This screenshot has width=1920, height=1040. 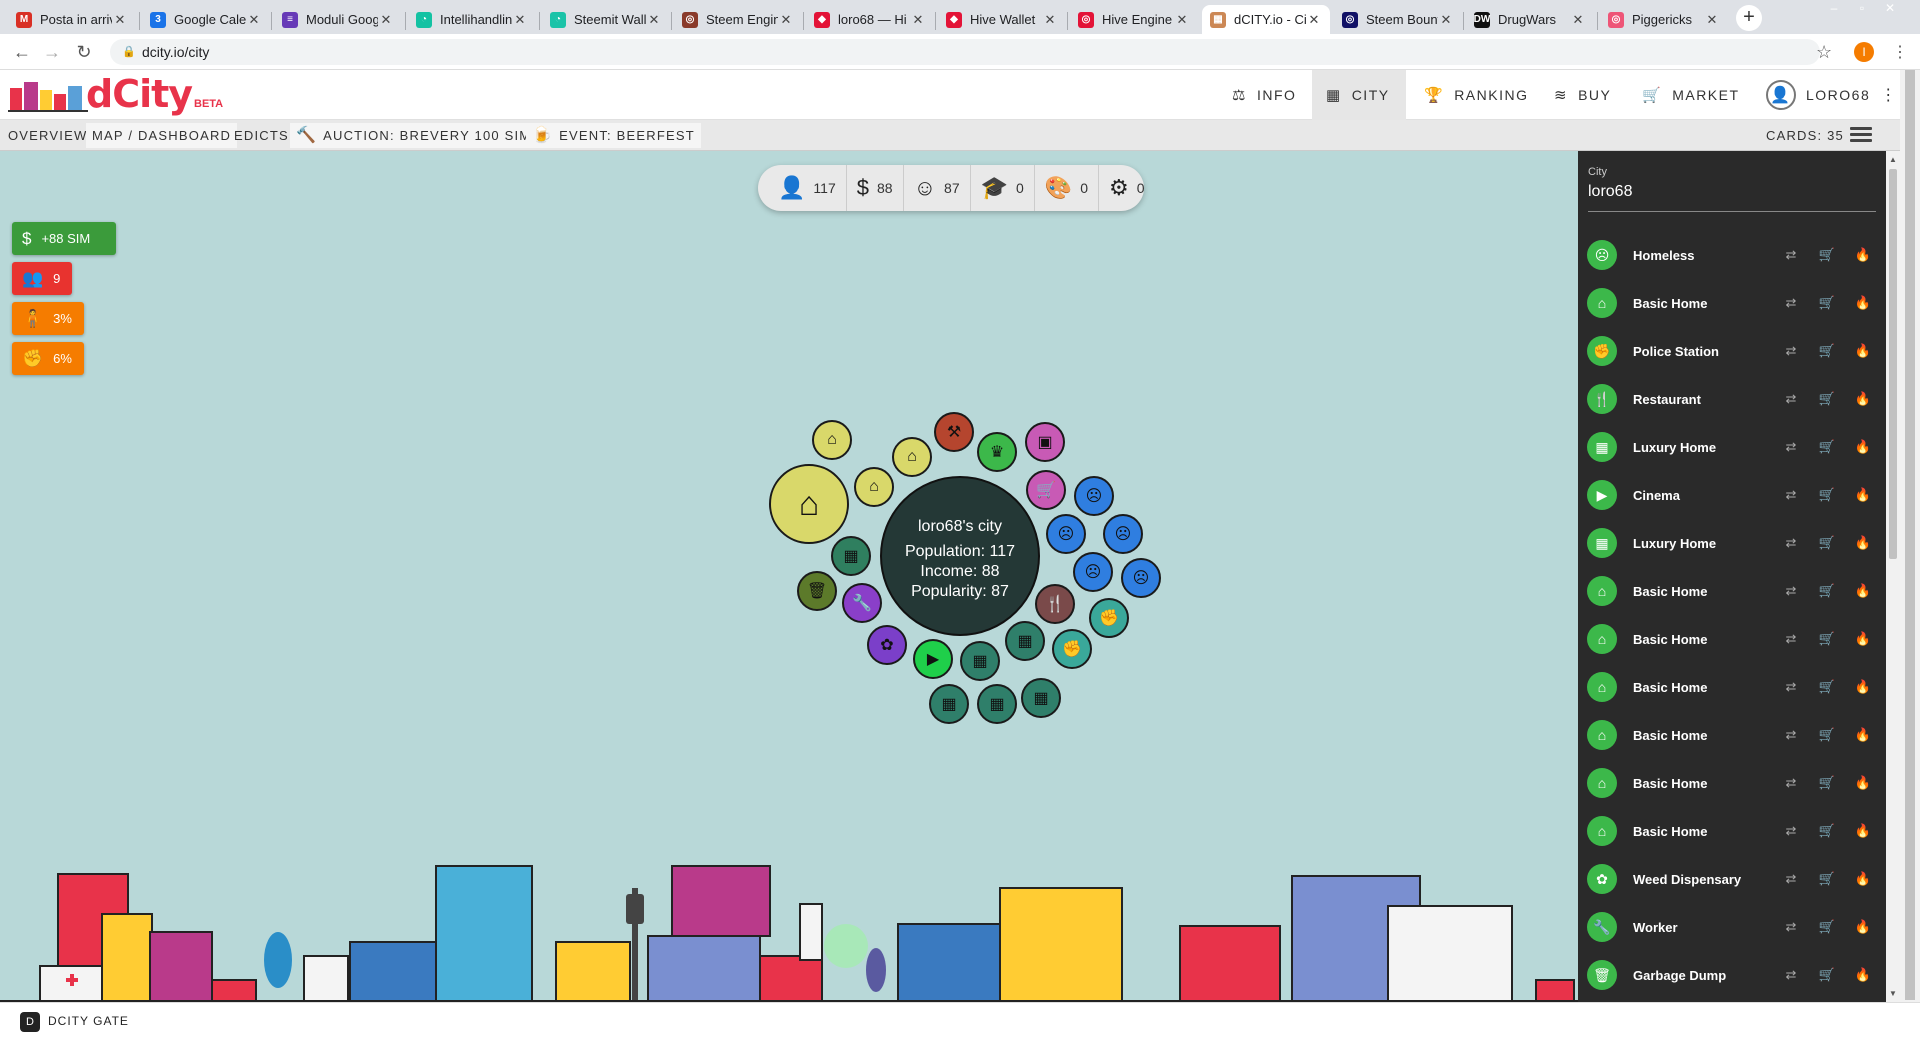 I want to click on subnav-auction: 🔨 AUCTION: BREVERY 100 SIM, so click(x=414, y=135).